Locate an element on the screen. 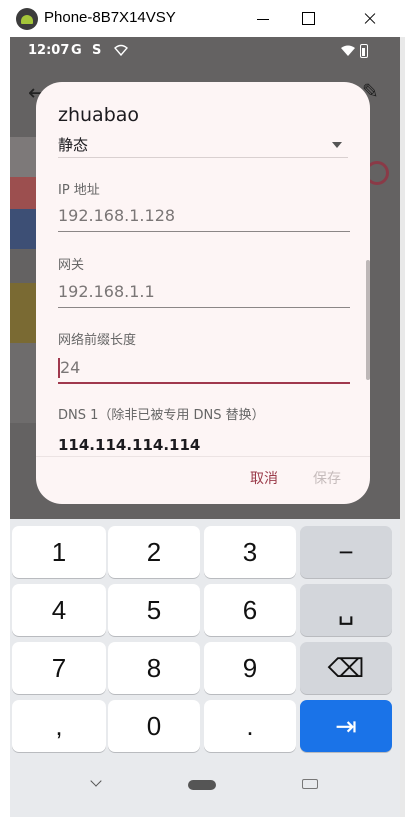 The image size is (405, 817). status-time: 12:07 is located at coordinates (49, 50).